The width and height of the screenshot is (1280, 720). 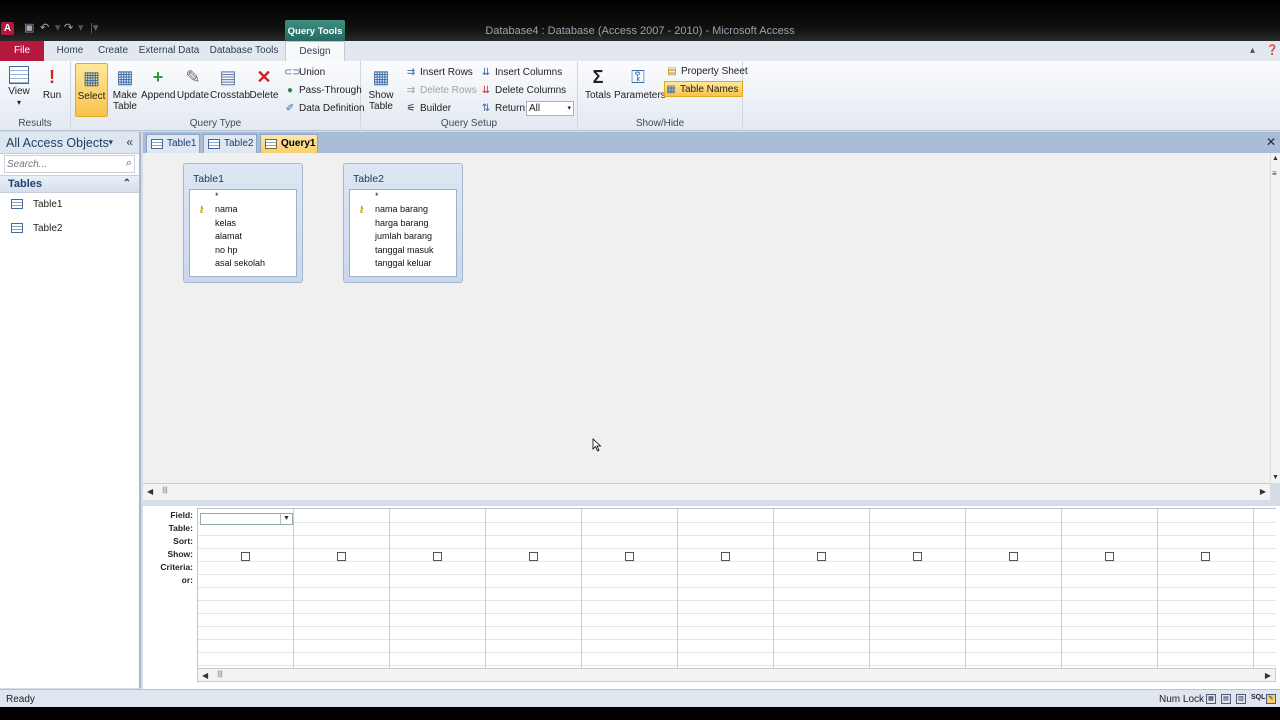 I want to click on pivot-table-view-icon: ▤, so click(x=1226, y=699).